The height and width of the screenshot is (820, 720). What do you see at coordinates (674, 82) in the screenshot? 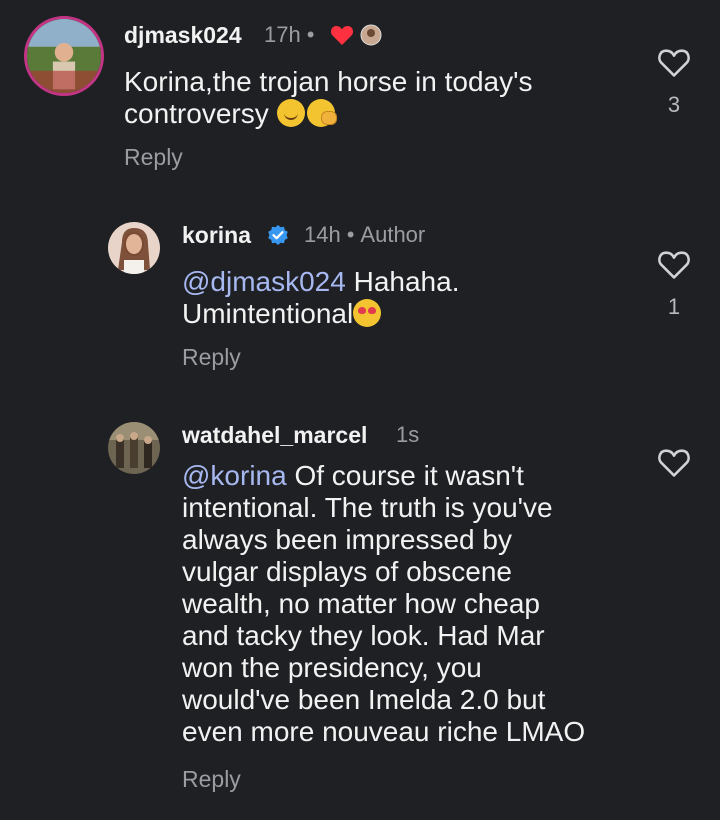
I see `like-button: 3` at bounding box center [674, 82].